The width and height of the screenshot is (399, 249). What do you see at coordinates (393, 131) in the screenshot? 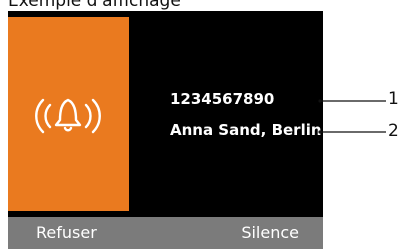
I see `callout-label-2: 2` at bounding box center [393, 131].